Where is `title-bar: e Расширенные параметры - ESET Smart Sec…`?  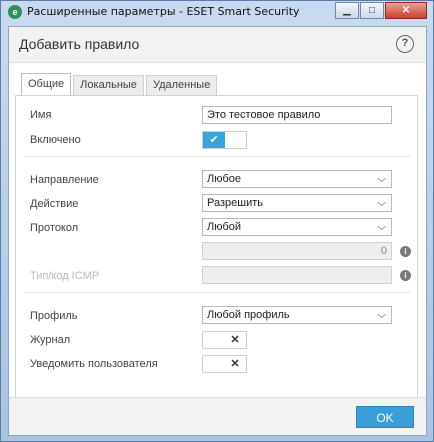 title-bar: e Расширенные параметры - ESET Smart Sec… is located at coordinates (217, 13).